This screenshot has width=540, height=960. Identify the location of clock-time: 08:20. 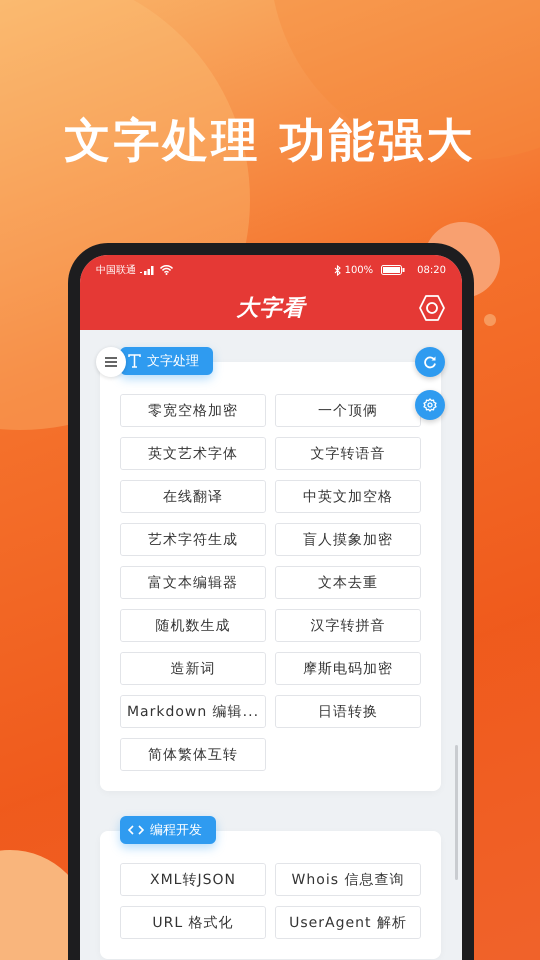
(431, 270).